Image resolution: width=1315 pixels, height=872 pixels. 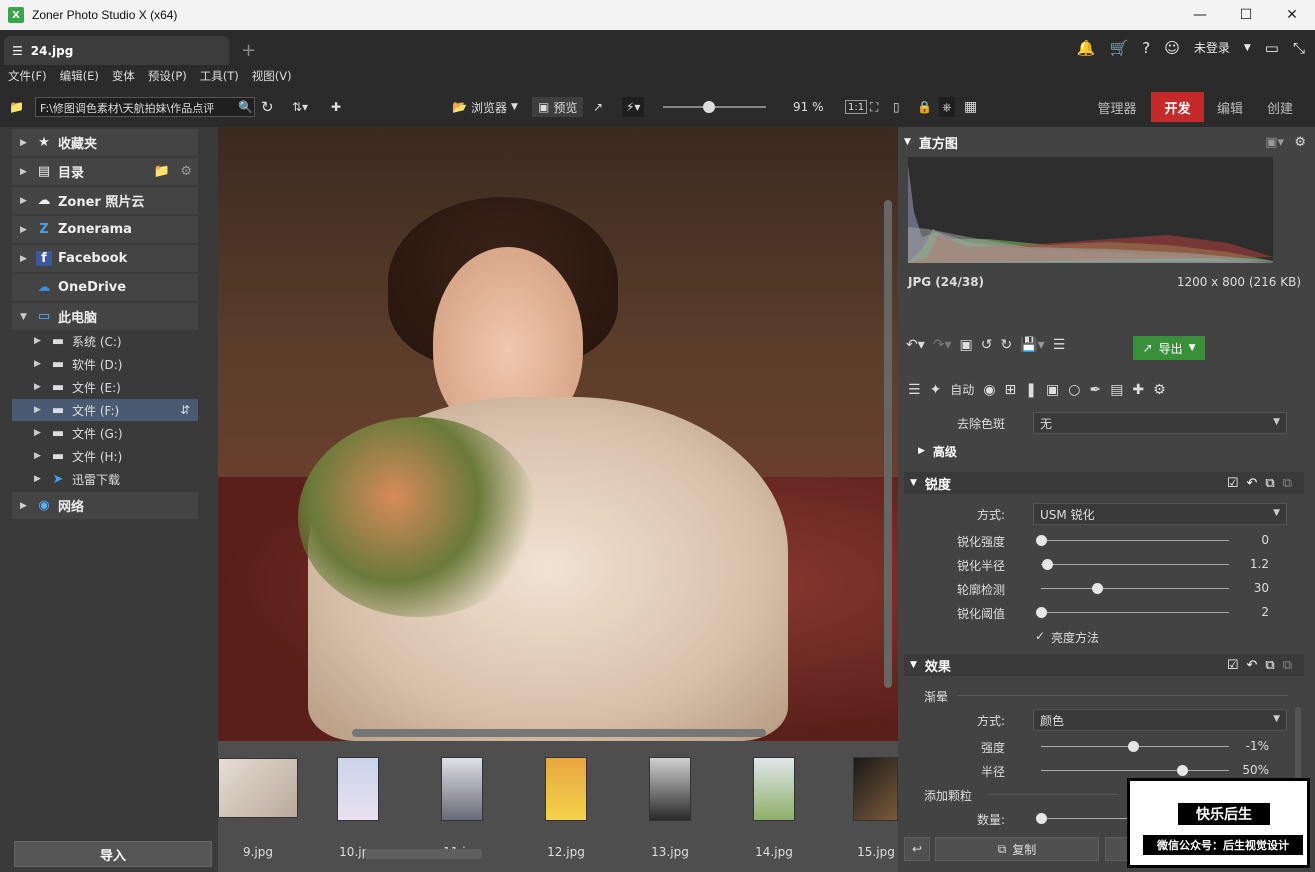 What do you see at coordinates (1040, 636) in the screenshot?
I see `luminance-checkbox: ✓` at bounding box center [1040, 636].